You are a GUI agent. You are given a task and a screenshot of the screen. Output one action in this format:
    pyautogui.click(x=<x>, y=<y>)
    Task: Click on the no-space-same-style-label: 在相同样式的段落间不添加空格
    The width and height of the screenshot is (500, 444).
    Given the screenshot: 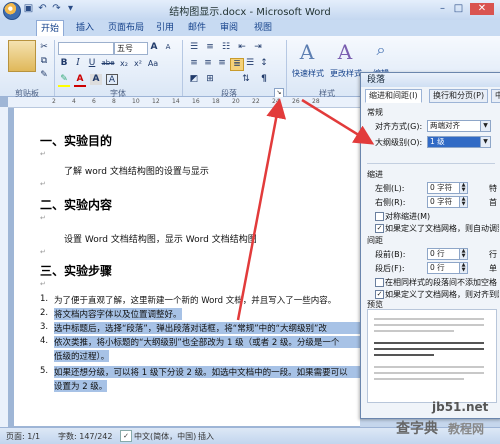 What is the action you would take?
    pyautogui.click(x=441, y=282)
    